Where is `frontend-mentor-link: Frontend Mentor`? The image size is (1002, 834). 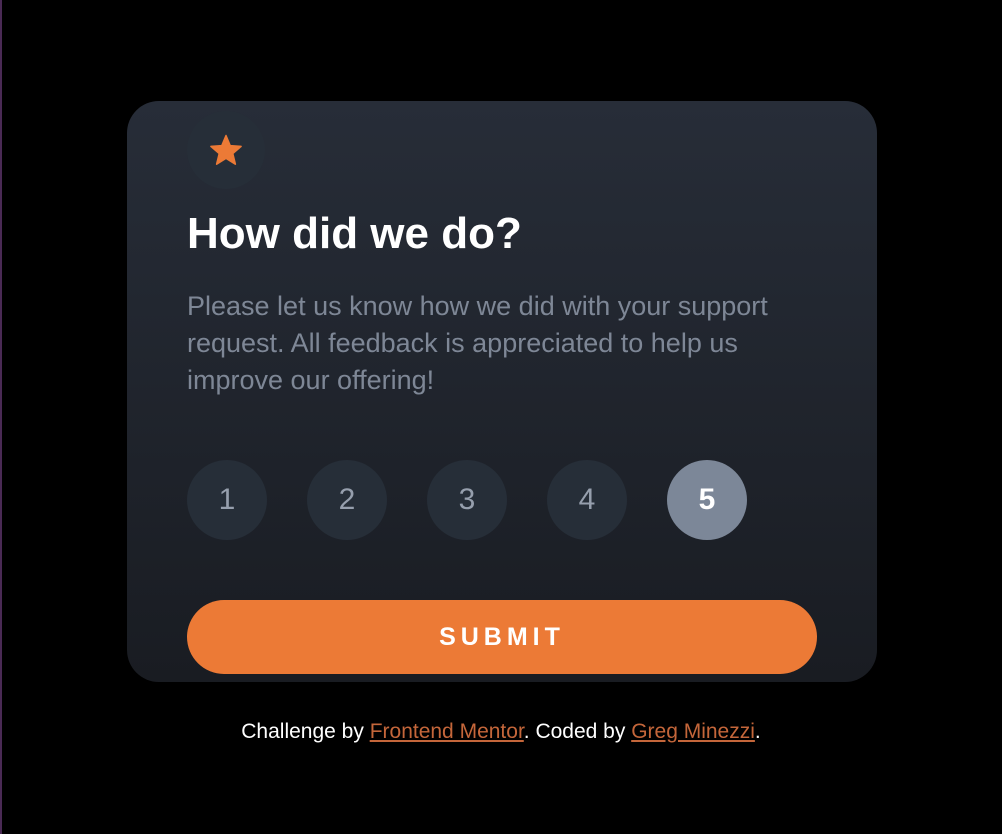
frontend-mentor-link: Frontend Mentor is located at coordinates (447, 731).